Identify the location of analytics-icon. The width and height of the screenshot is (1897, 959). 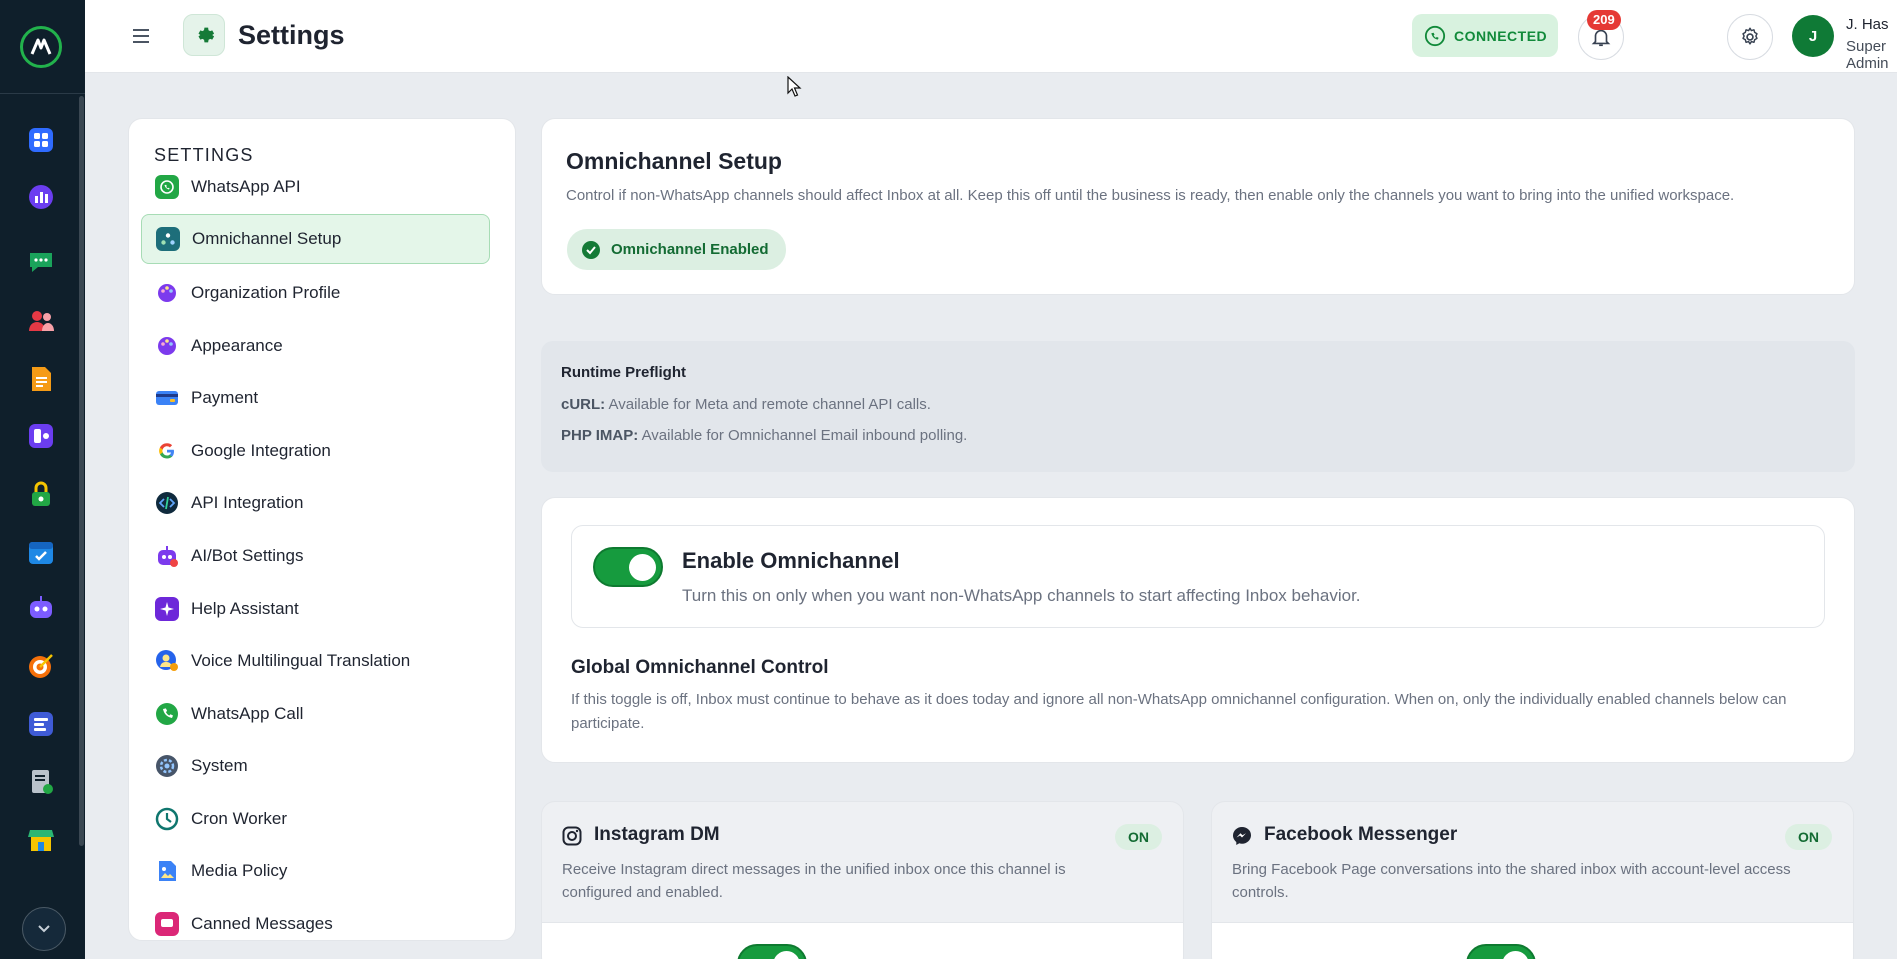
(41, 197).